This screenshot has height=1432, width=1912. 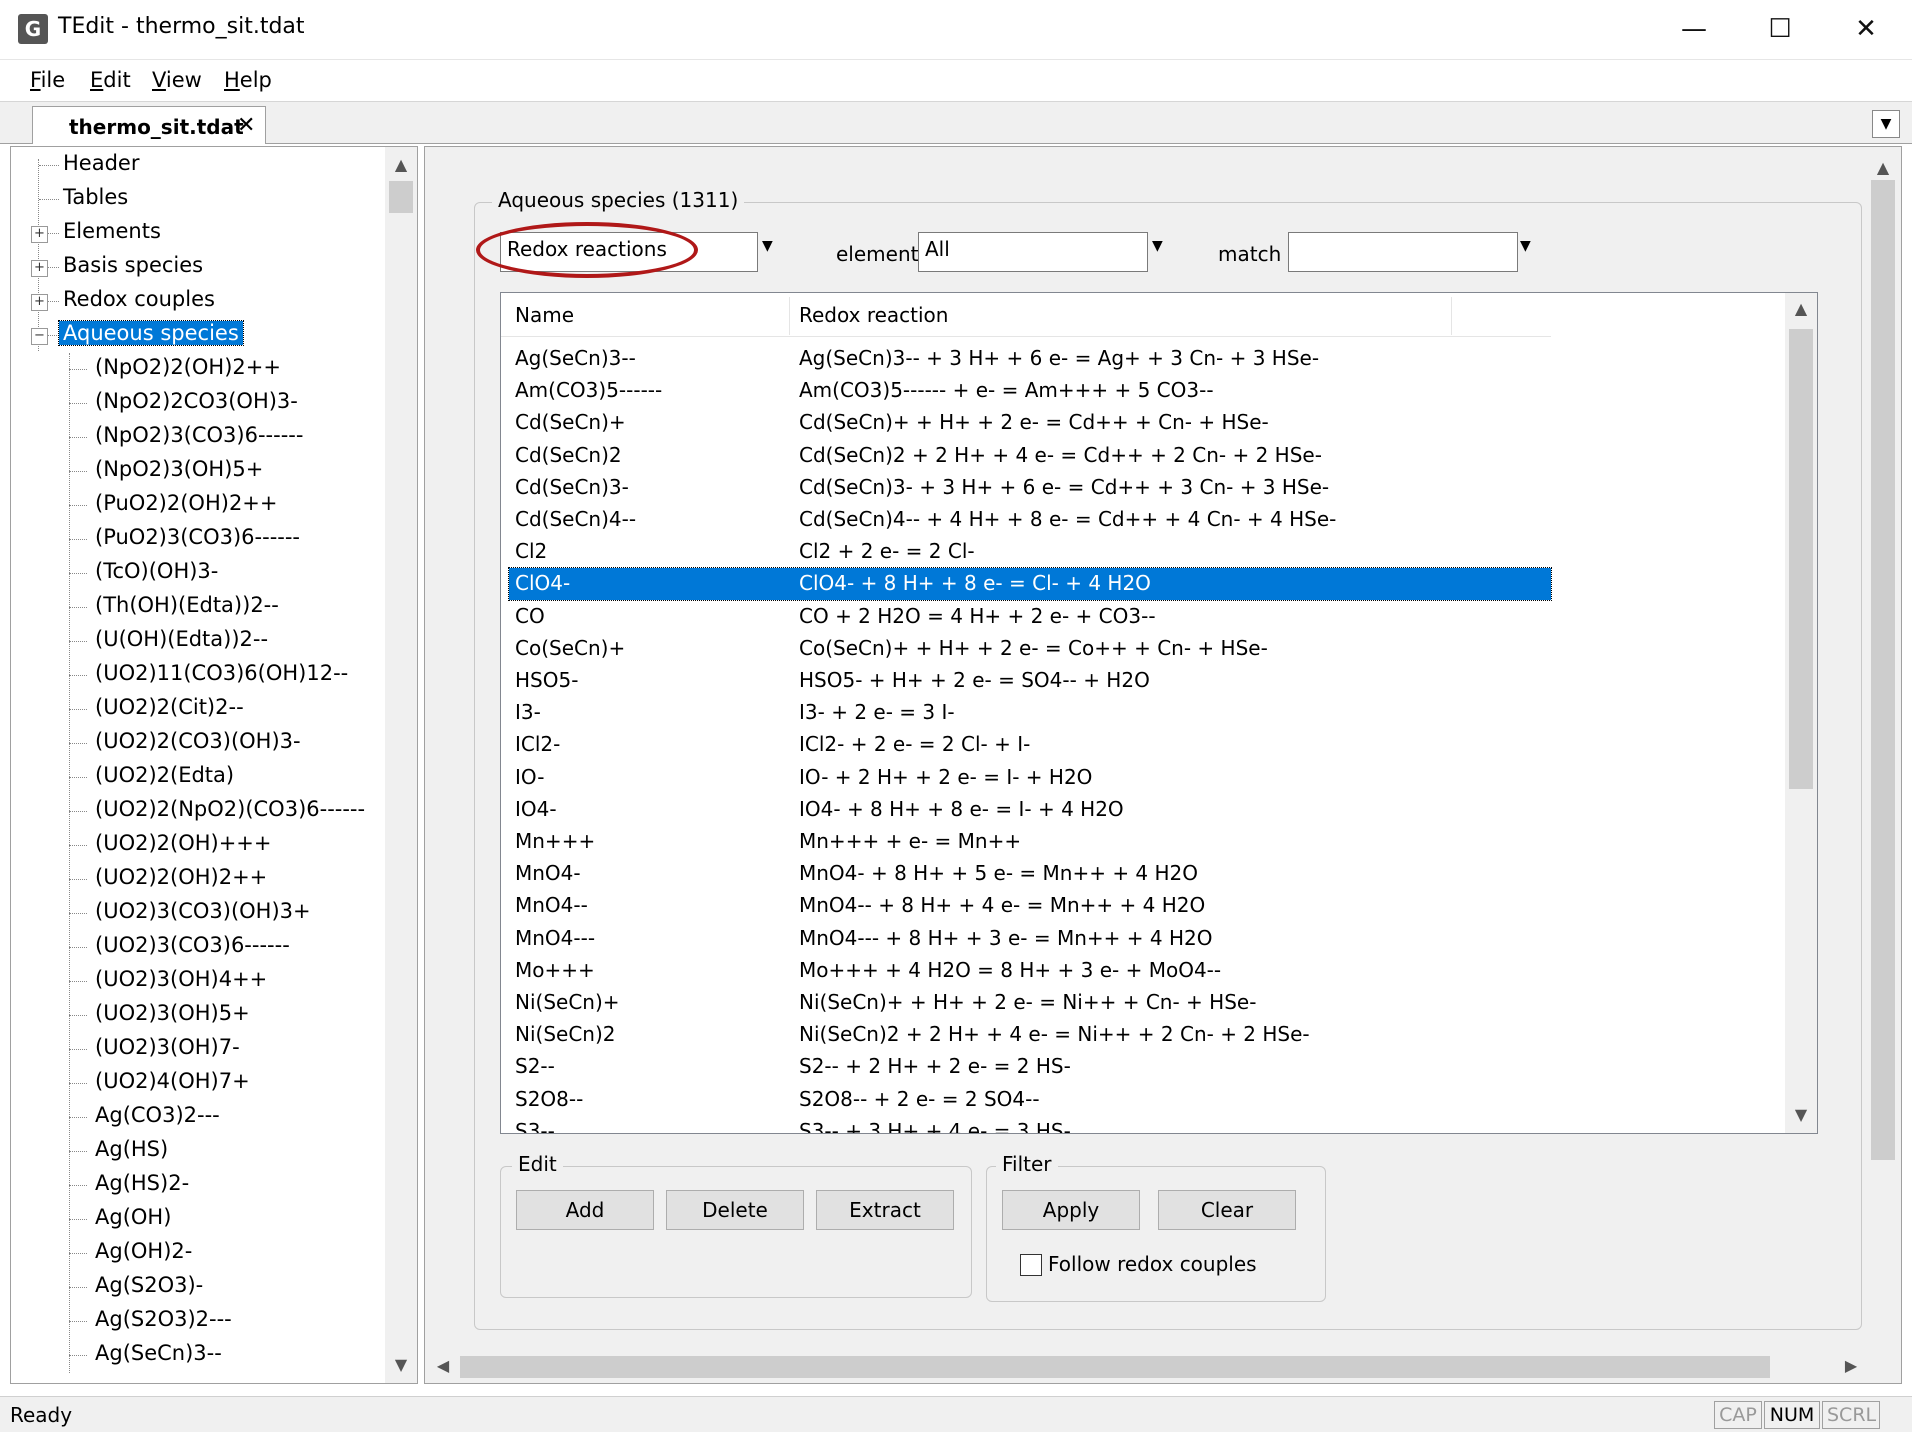 What do you see at coordinates (201, 778) in the screenshot?
I see `tree-child-node: (UO2)2(Edta)` at bounding box center [201, 778].